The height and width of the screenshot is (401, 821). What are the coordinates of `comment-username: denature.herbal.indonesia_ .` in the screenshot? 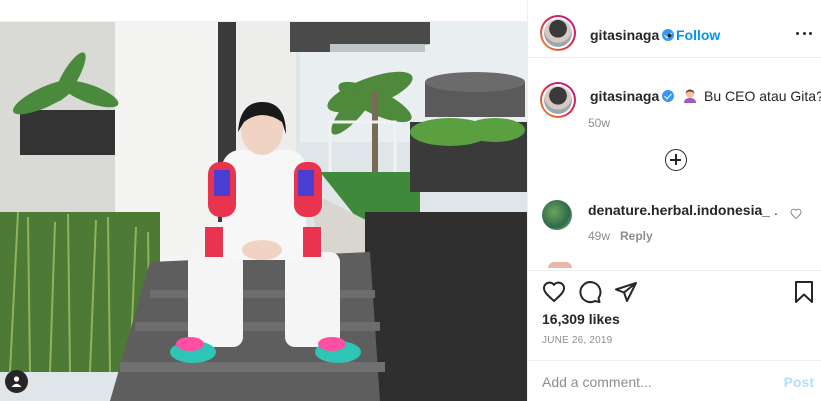 It's located at (683, 210).